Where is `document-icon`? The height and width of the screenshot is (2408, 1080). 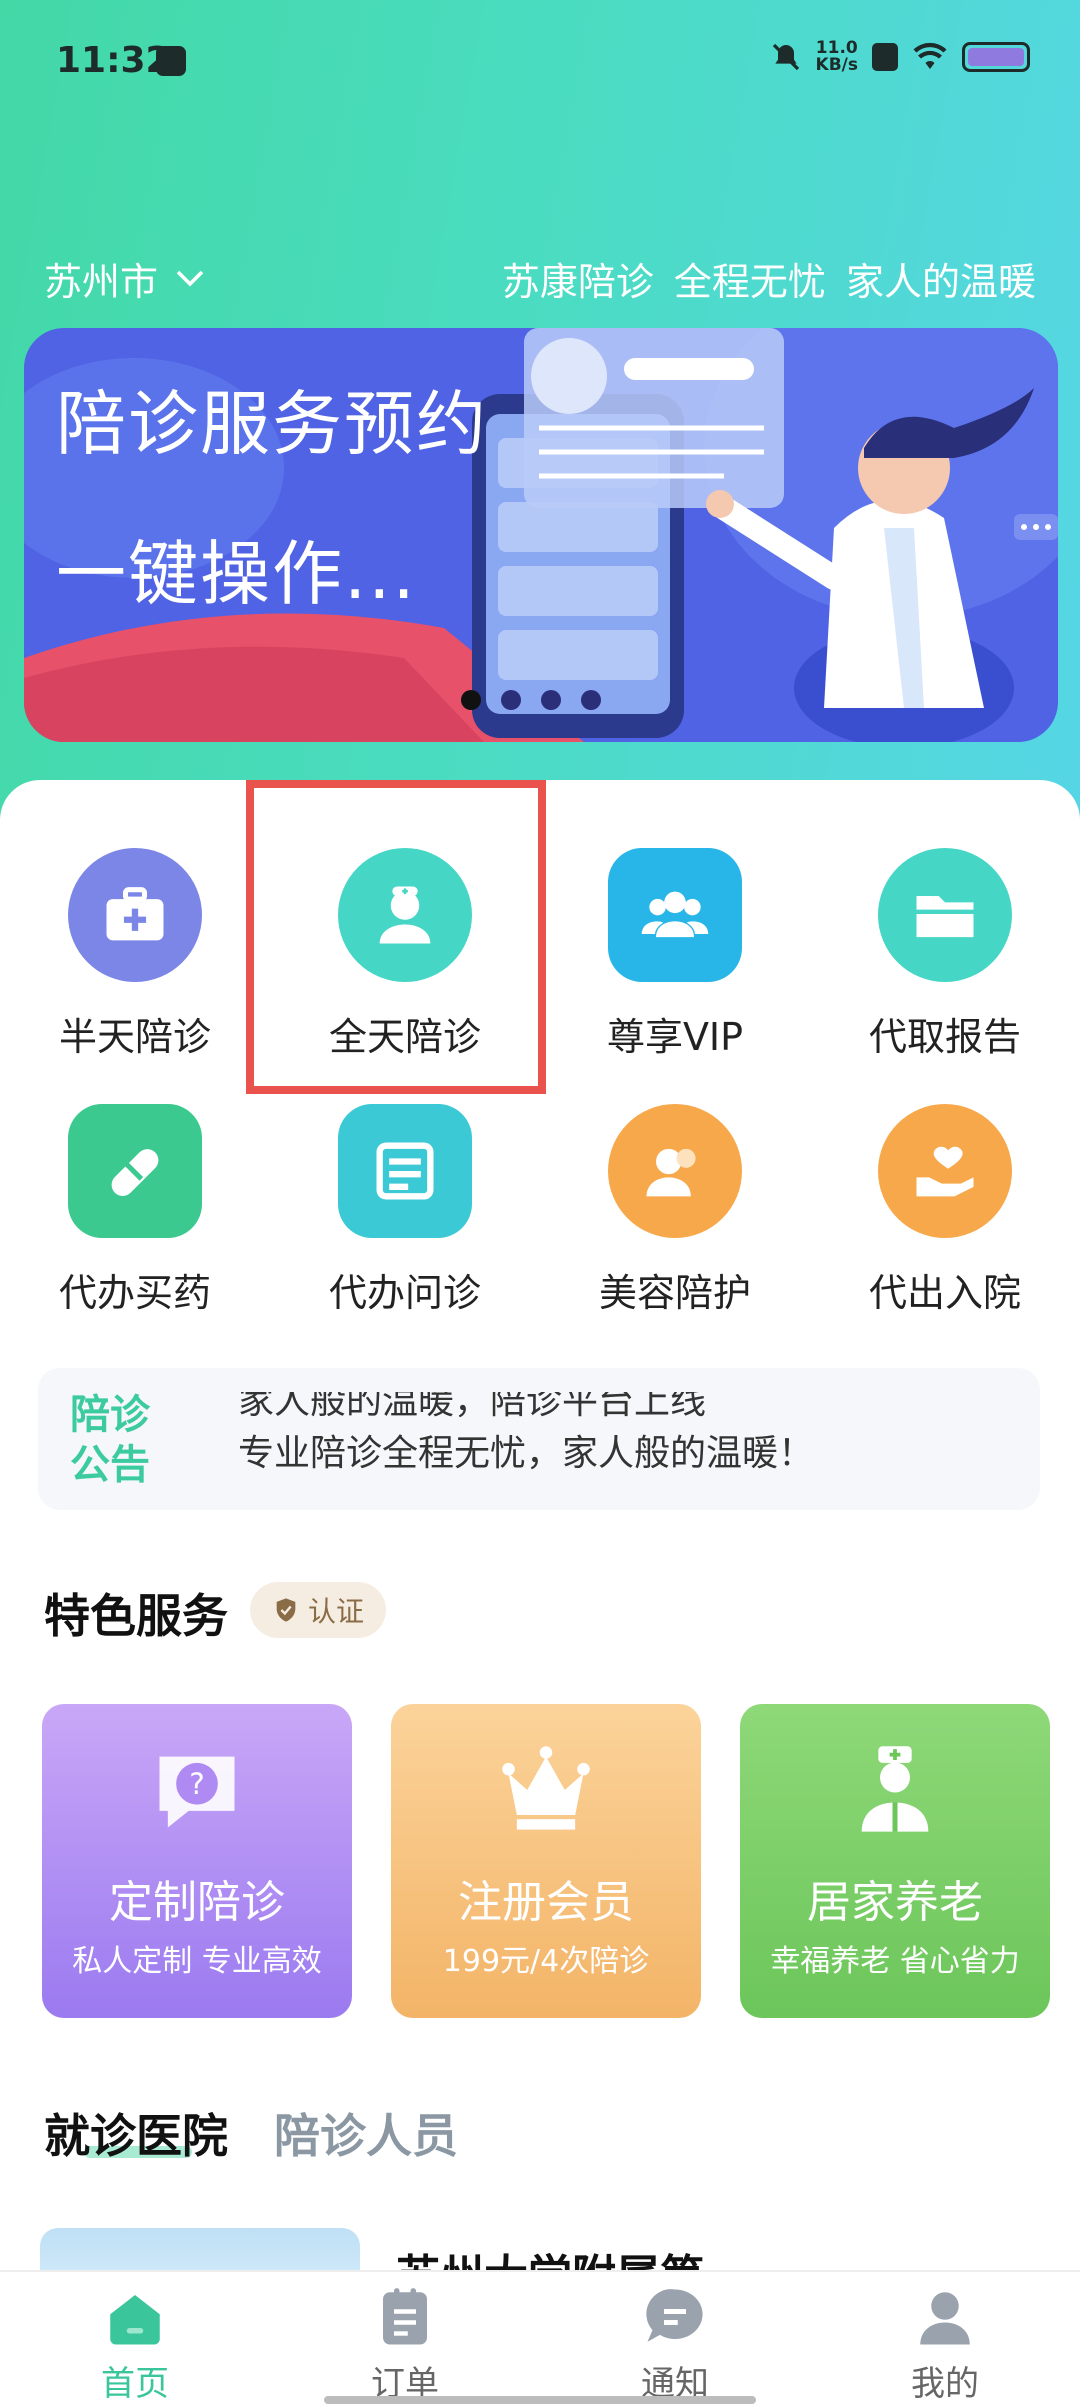
document-icon is located at coordinates (405, 1171).